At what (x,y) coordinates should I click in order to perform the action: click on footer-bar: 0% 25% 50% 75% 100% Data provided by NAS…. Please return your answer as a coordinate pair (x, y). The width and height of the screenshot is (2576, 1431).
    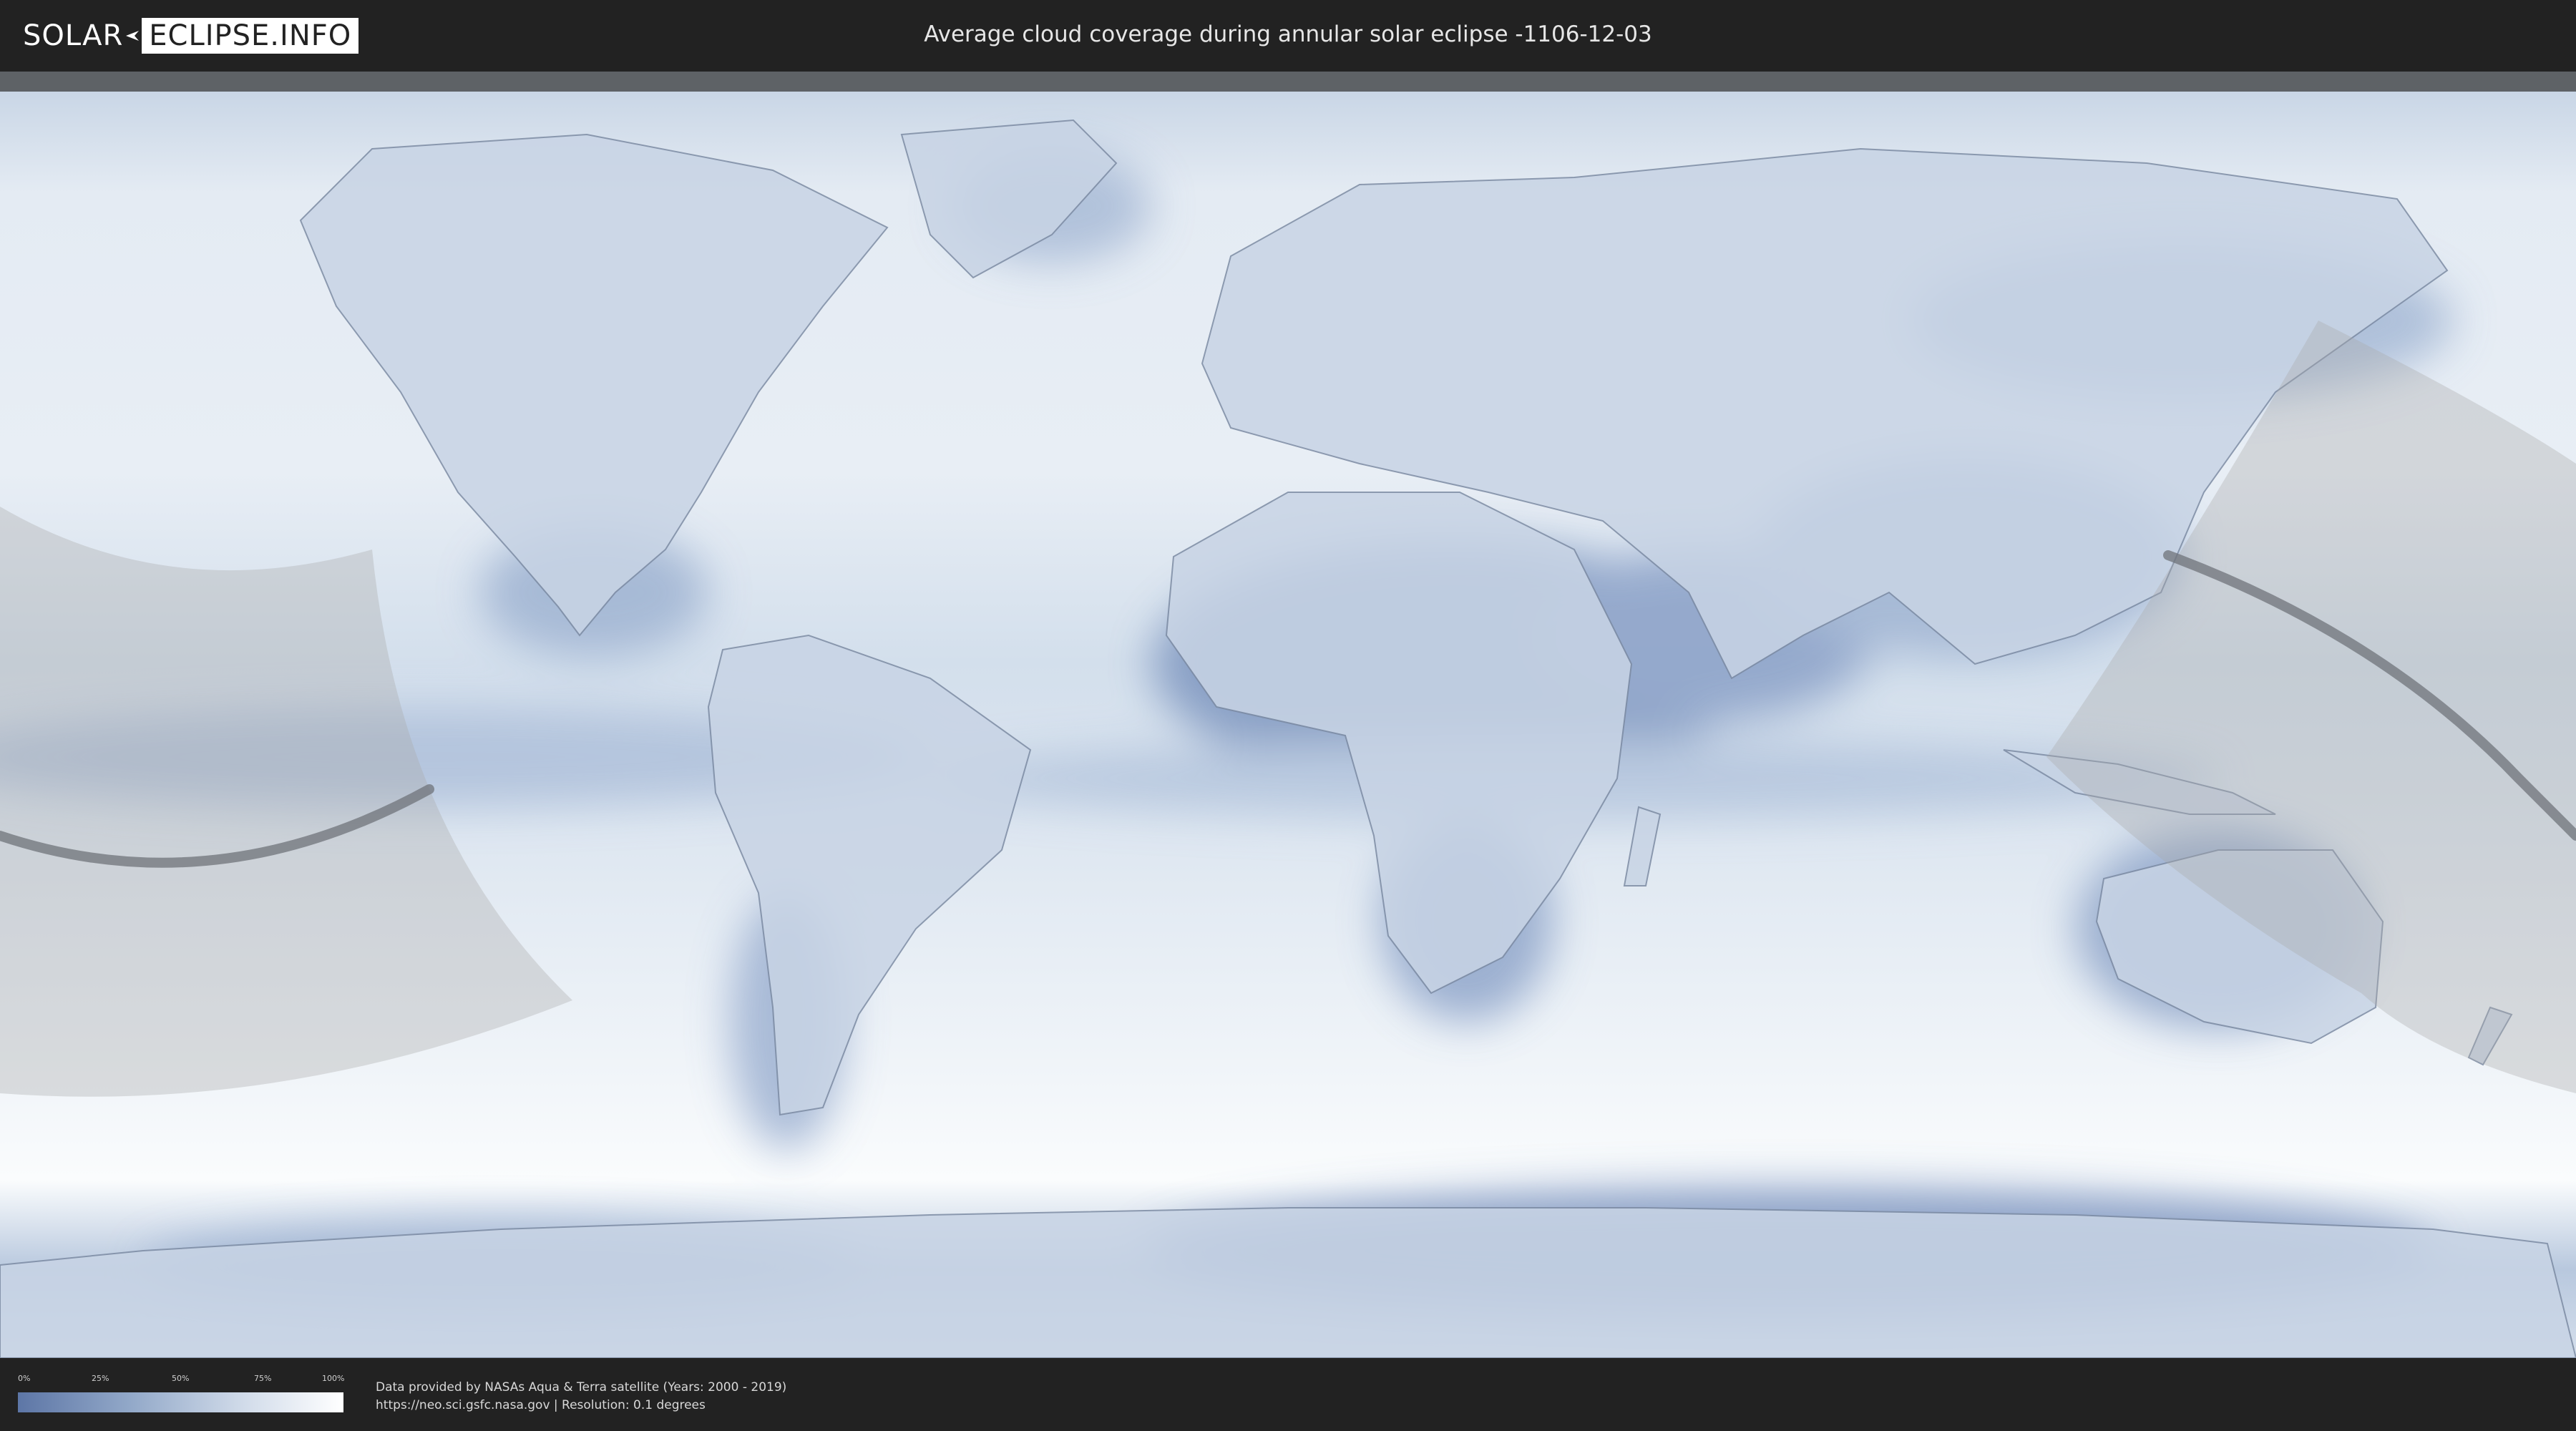
    Looking at the image, I should click on (1288, 1395).